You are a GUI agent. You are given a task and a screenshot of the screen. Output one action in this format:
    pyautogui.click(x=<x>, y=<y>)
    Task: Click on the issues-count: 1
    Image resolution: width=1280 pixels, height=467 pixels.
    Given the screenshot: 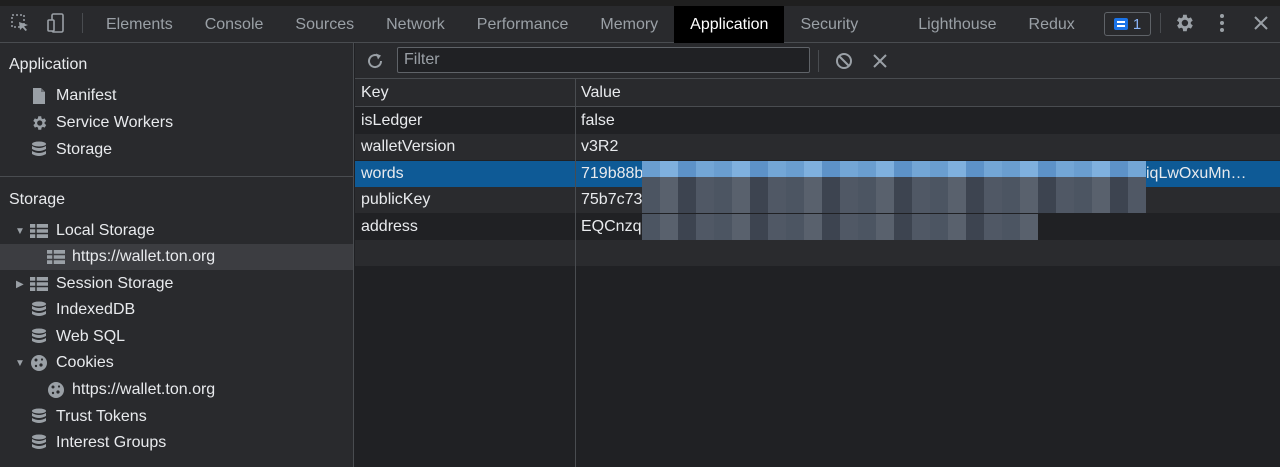 What is the action you would take?
    pyautogui.click(x=1137, y=24)
    